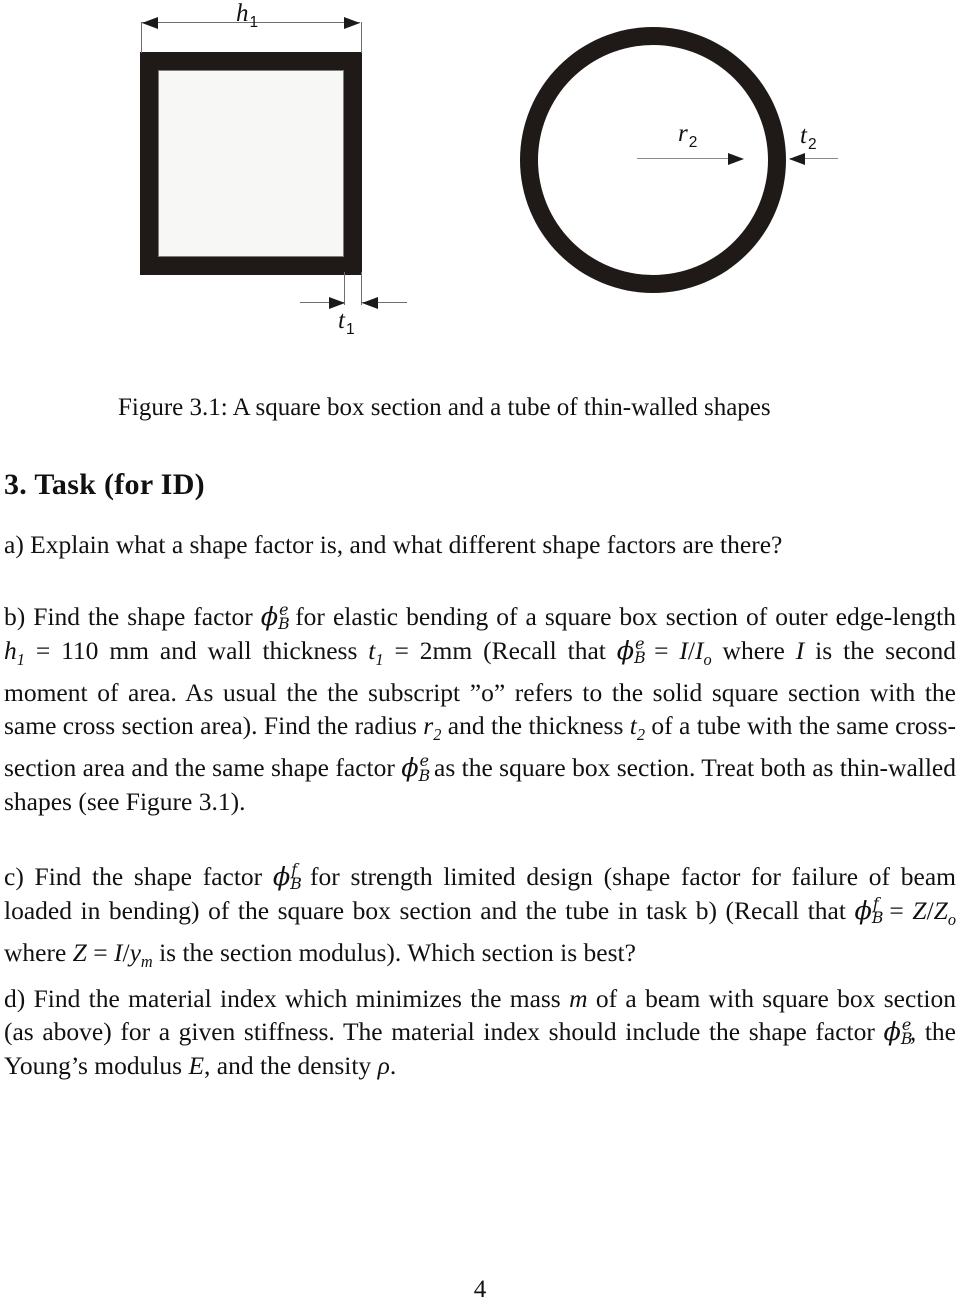 The image size is (960, 1314). What do you see at coordinates (196, 1065) in the screenshot?
I see `E-variable: E` at bounding box center [196, 1065].